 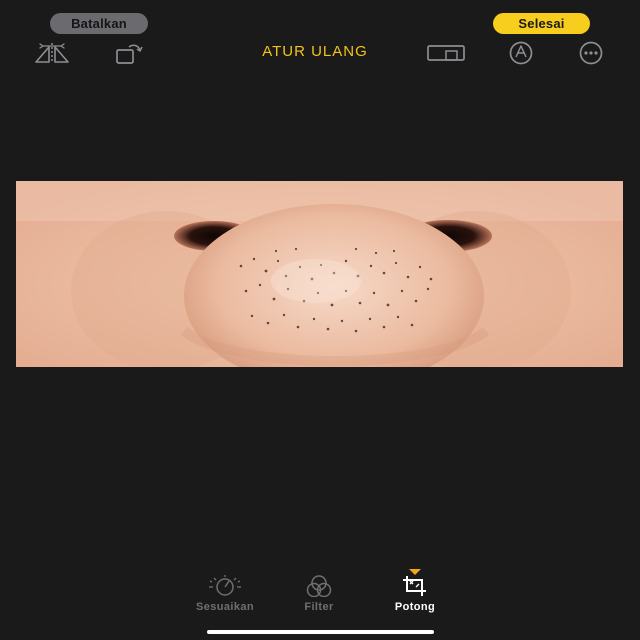 What do you see at coordinates (99, 23) in the screenshot?
I see `cancel-button: Batalkan` at bounding box center [99, 23].